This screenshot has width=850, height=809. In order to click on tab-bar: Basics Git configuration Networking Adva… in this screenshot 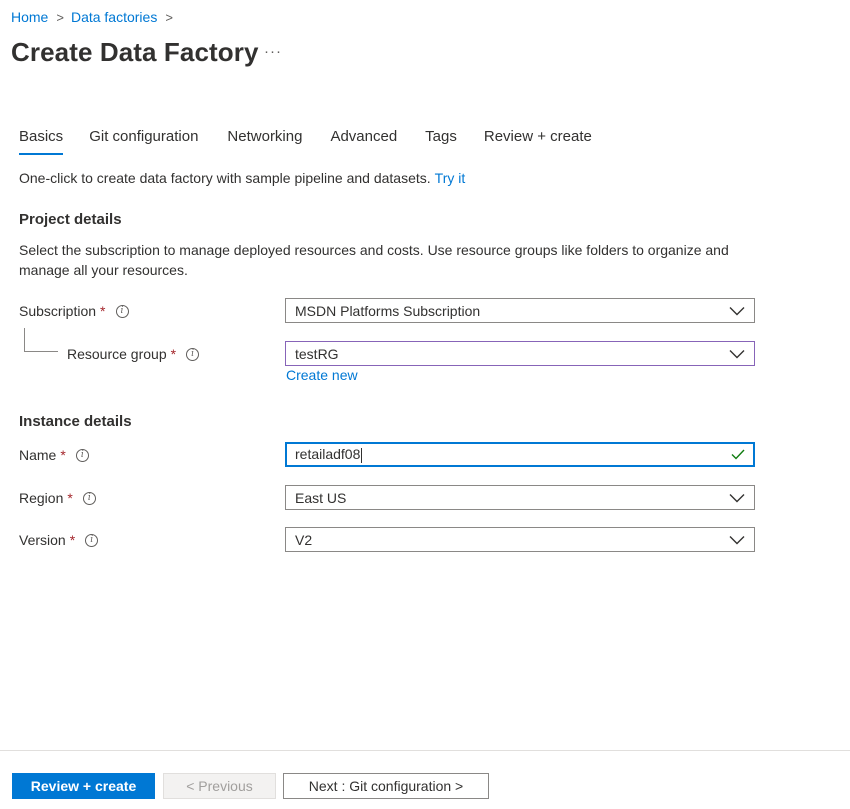, I will do `click(305, 141)`.